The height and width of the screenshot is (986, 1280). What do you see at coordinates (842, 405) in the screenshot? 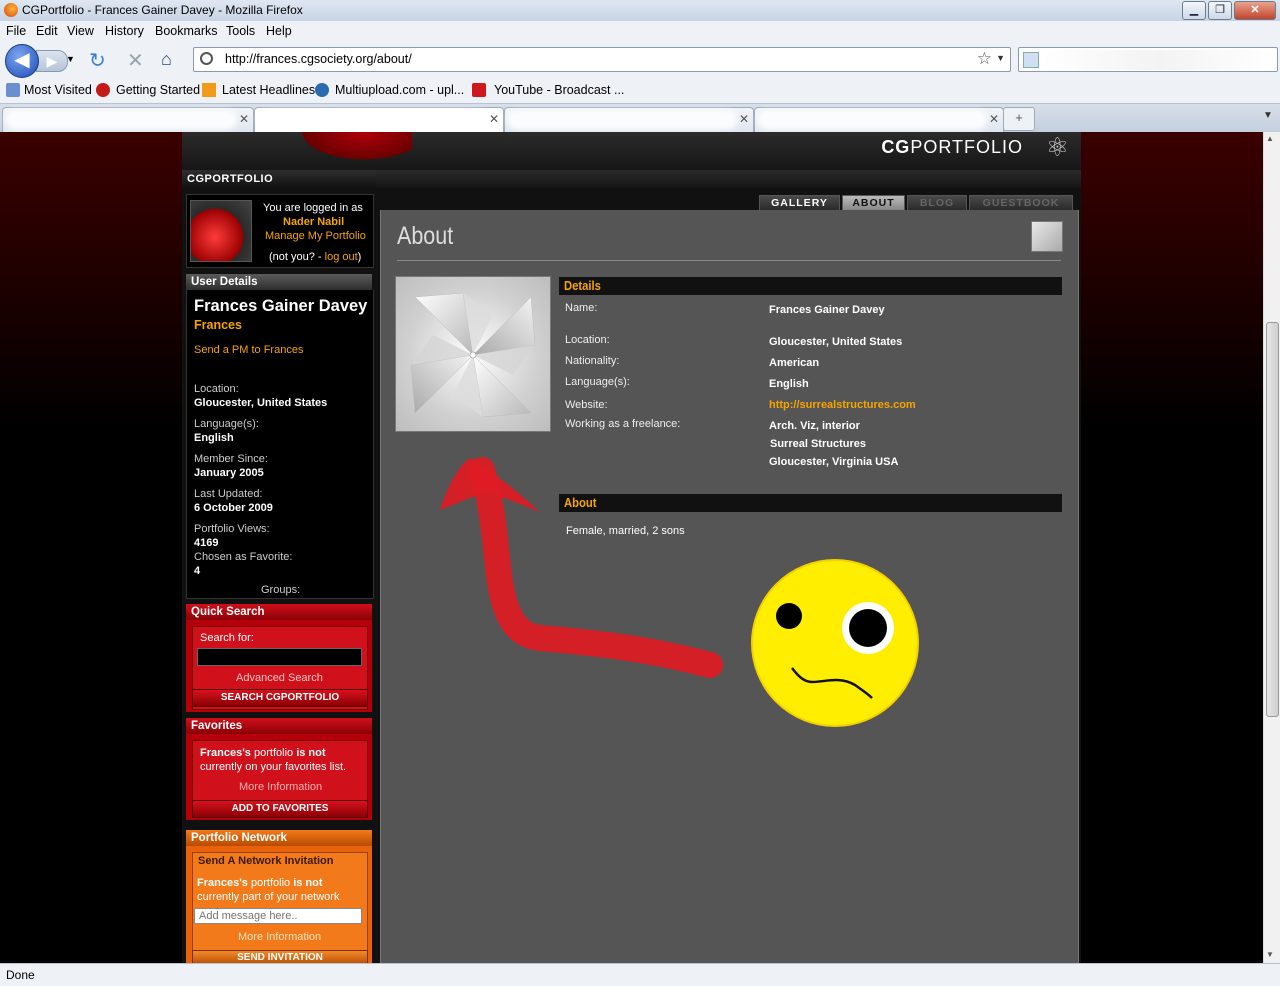
I see `detail-website-link: http://surrealstructures.com` at bounding box center [842, 405].